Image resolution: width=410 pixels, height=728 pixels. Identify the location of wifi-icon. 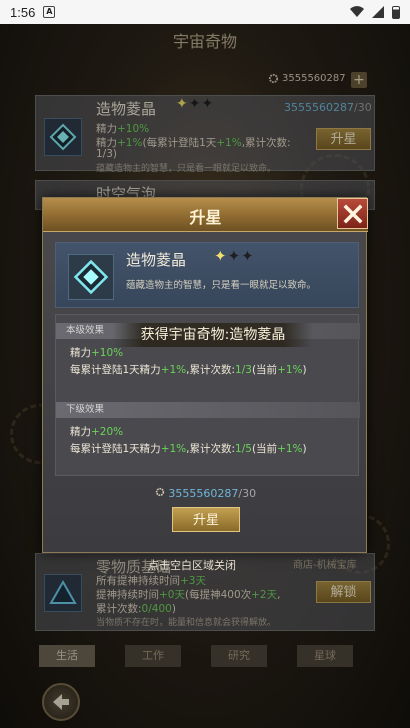
(357, 12).